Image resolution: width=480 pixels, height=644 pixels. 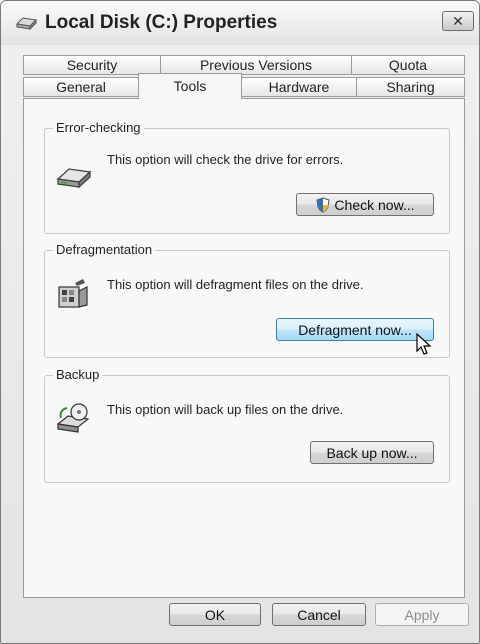 What do you see at coordinates (78, 374) in the screenshot?
I see `group-label: Backup` at bounding box center [78, 374].